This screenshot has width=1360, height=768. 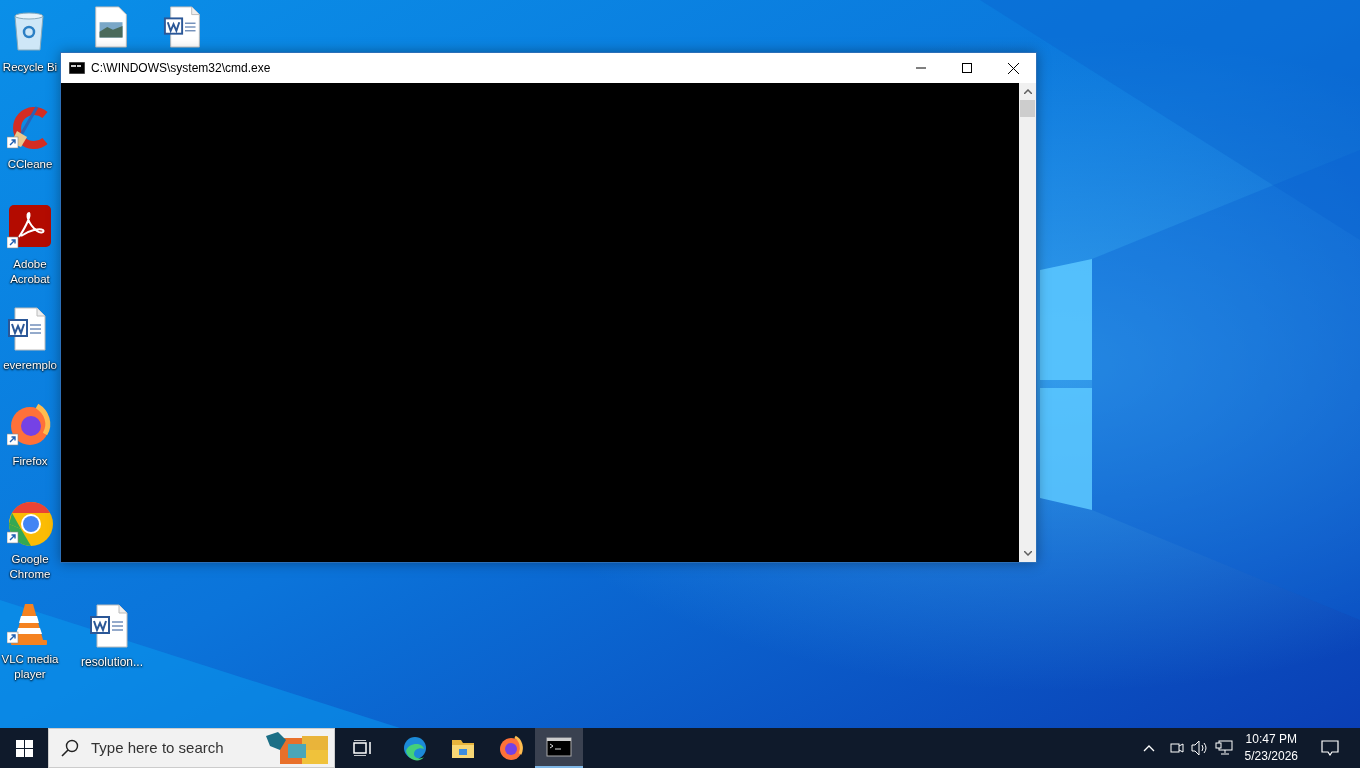 I want to click on taskbar-app-button, so click(x=559, y=748).